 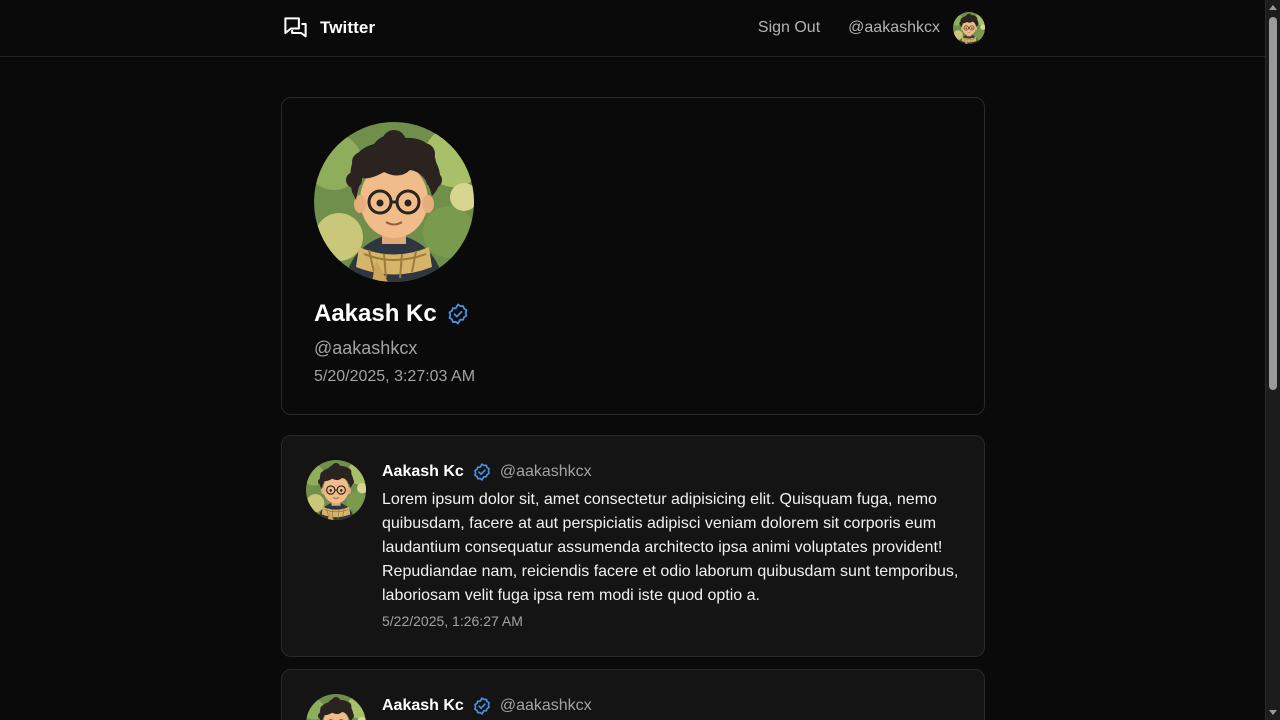 I want to click on profile-name-row: Aakash Kc, so click(x=392, y=314).